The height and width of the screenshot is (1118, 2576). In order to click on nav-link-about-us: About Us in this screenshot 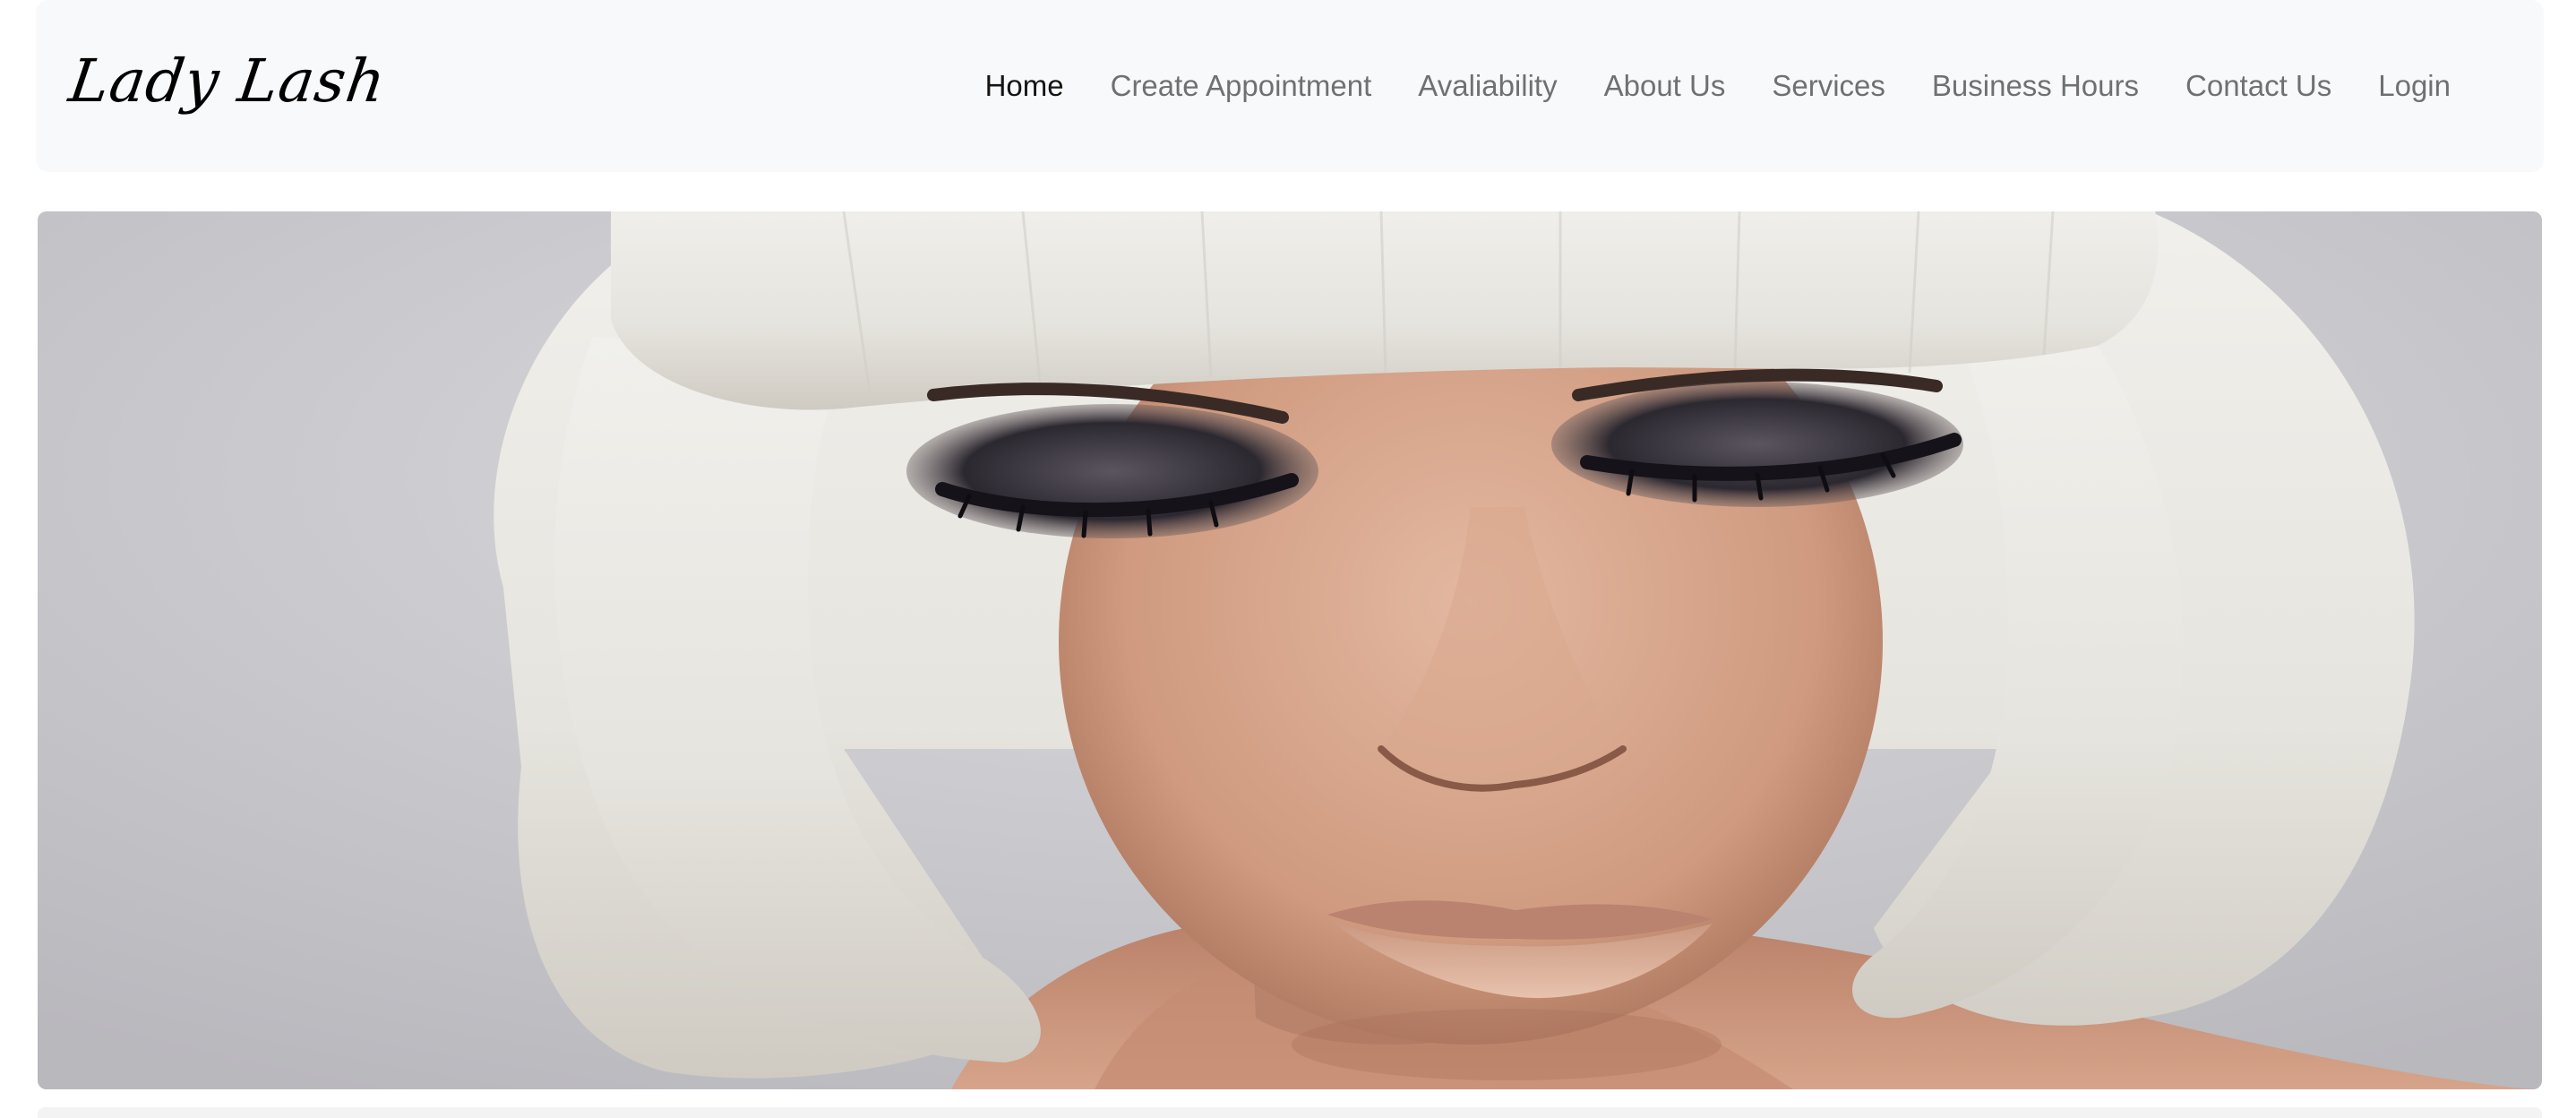, I will do `click(1665, 86)`.